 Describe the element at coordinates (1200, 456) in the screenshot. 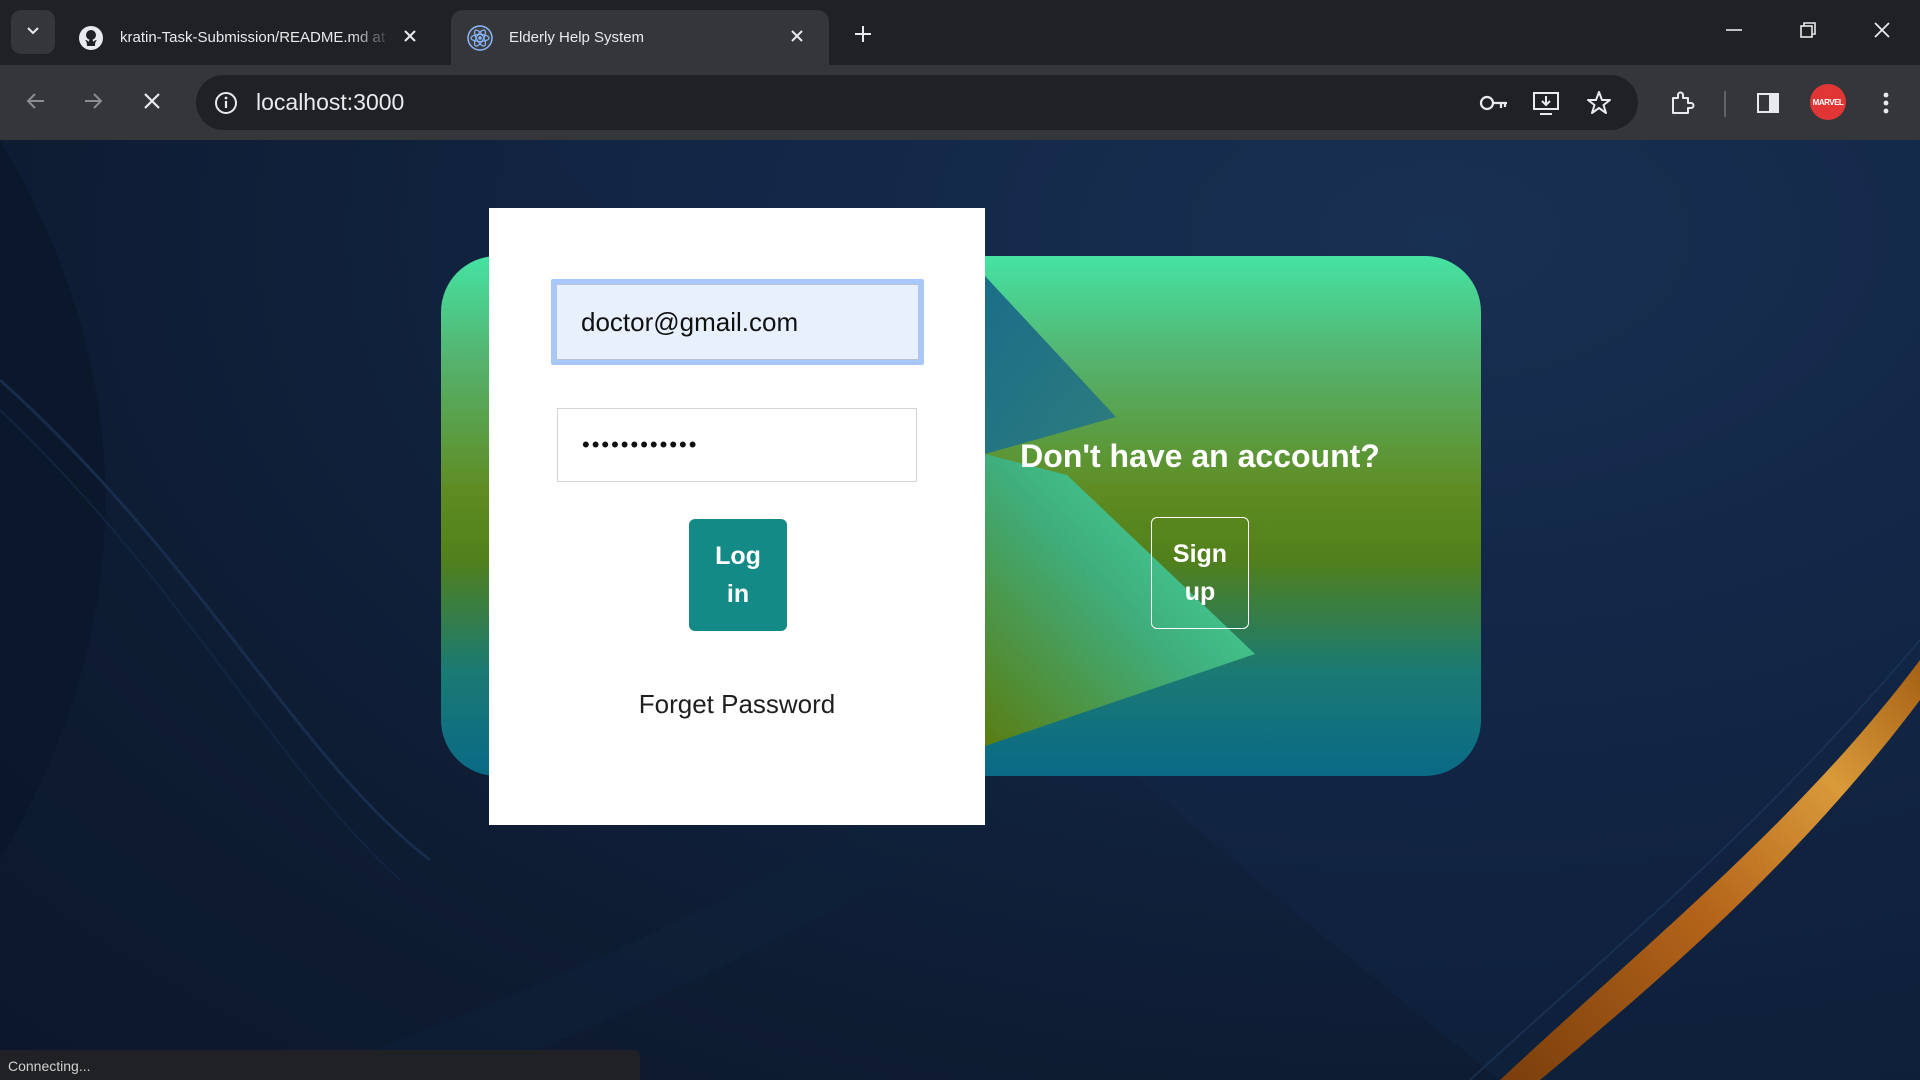

I see `signup-heading: Don't have an account?` at that location.